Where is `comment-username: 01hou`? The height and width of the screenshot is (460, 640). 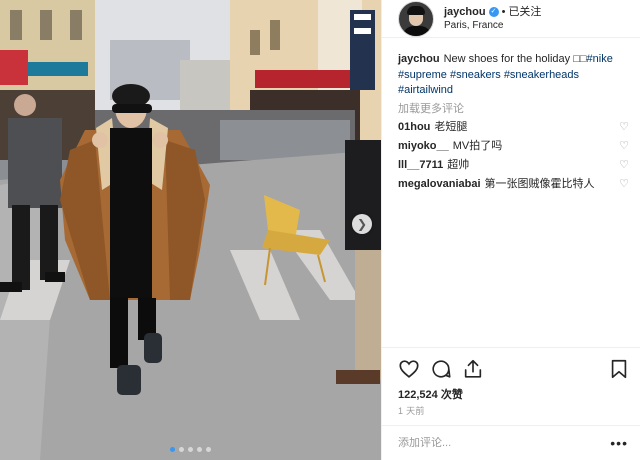
comment-username: 01hou is located at coordinates (414, 127).